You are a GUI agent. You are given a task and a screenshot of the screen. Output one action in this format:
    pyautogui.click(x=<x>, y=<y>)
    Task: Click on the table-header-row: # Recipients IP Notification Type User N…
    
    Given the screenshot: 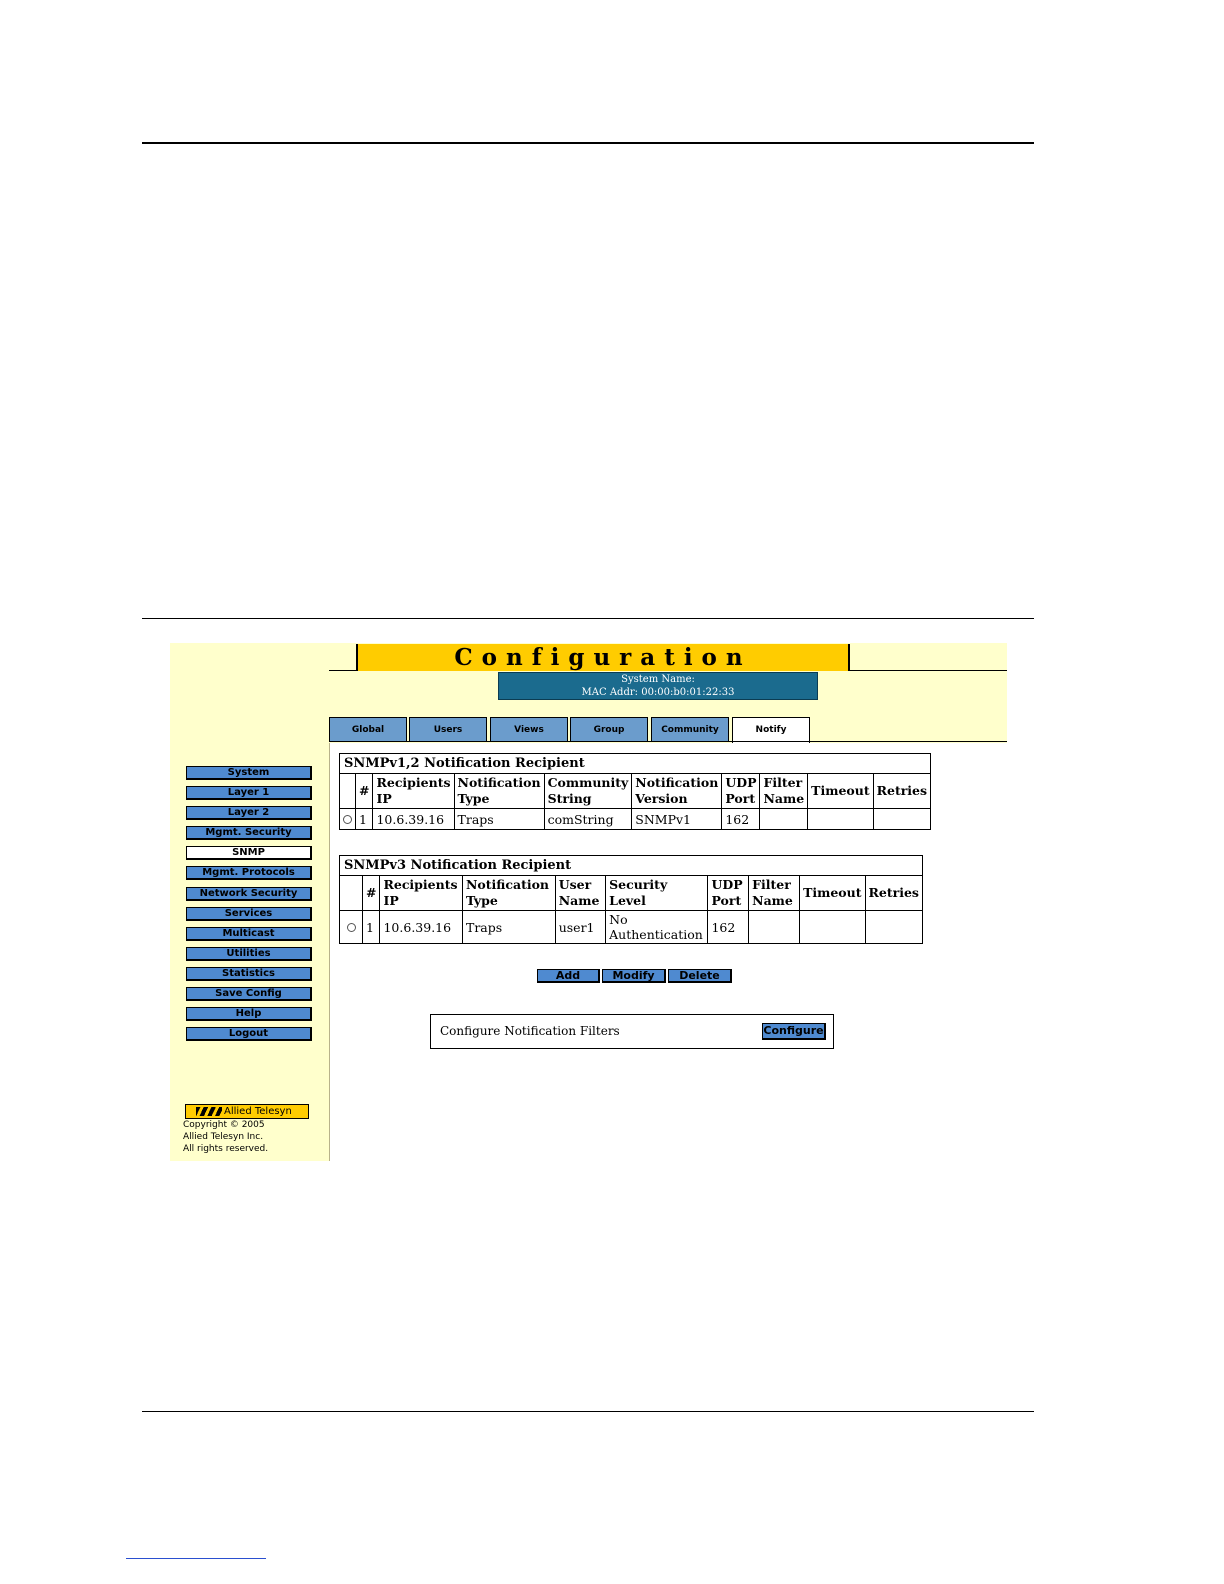 What is the action you would take?
    pyautogui.click(x=631, y=893)
    